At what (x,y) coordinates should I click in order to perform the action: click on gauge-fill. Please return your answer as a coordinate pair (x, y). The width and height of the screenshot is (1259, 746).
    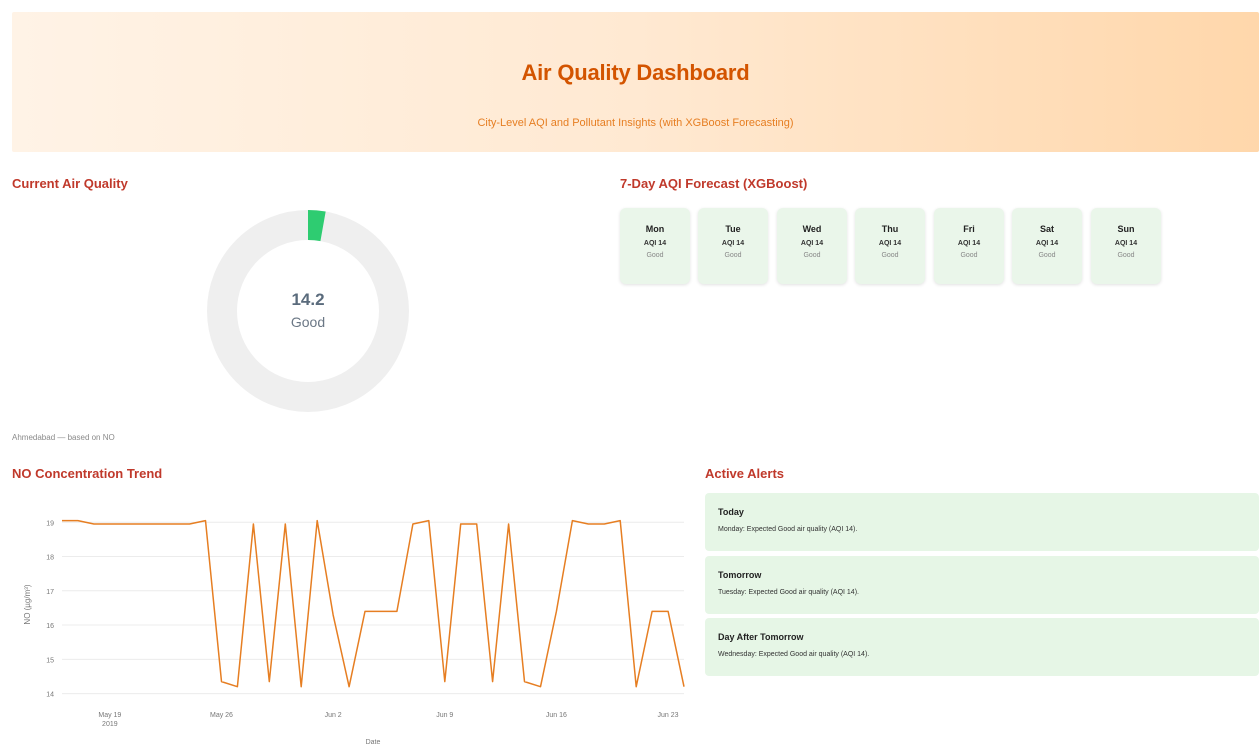
    Looking at the image, I should click on (316, 226).